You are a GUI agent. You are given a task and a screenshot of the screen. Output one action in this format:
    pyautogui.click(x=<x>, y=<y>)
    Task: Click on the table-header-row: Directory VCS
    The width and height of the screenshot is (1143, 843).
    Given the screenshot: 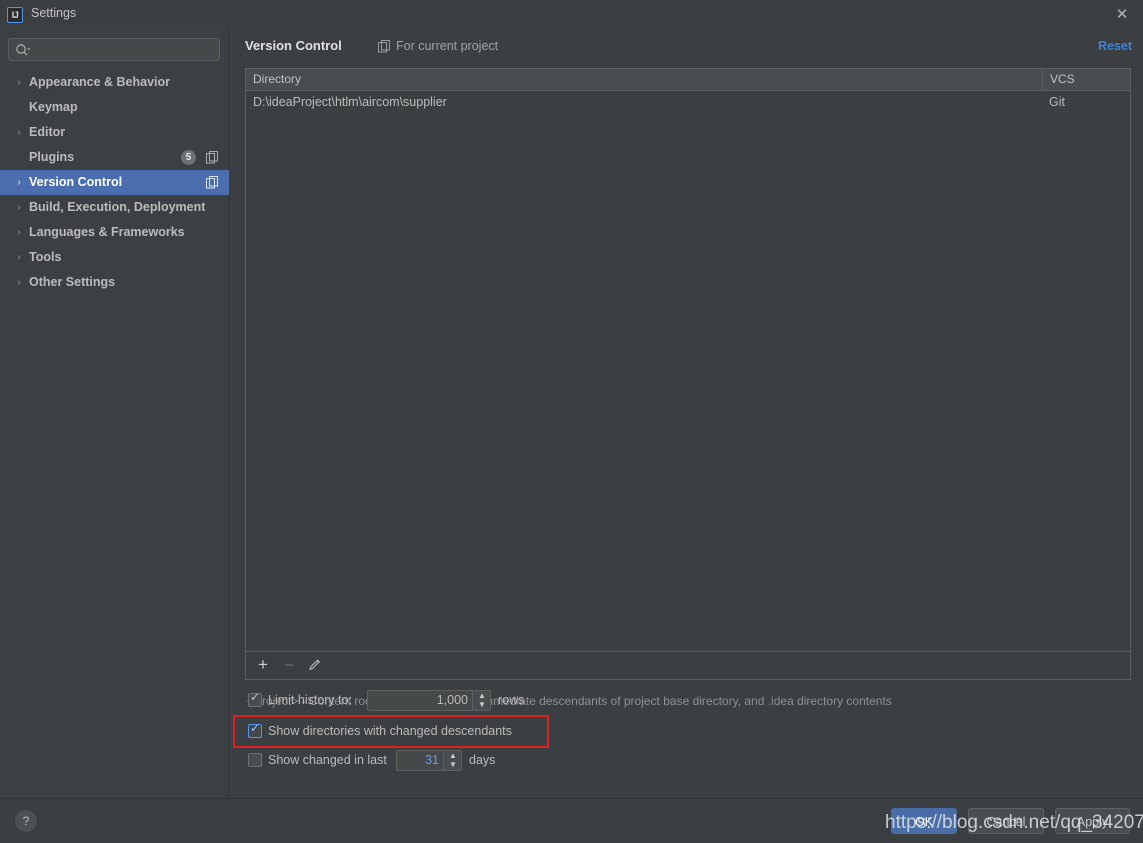 What is the action you would take?
    pyautogui.click(x=688, y=80)
    